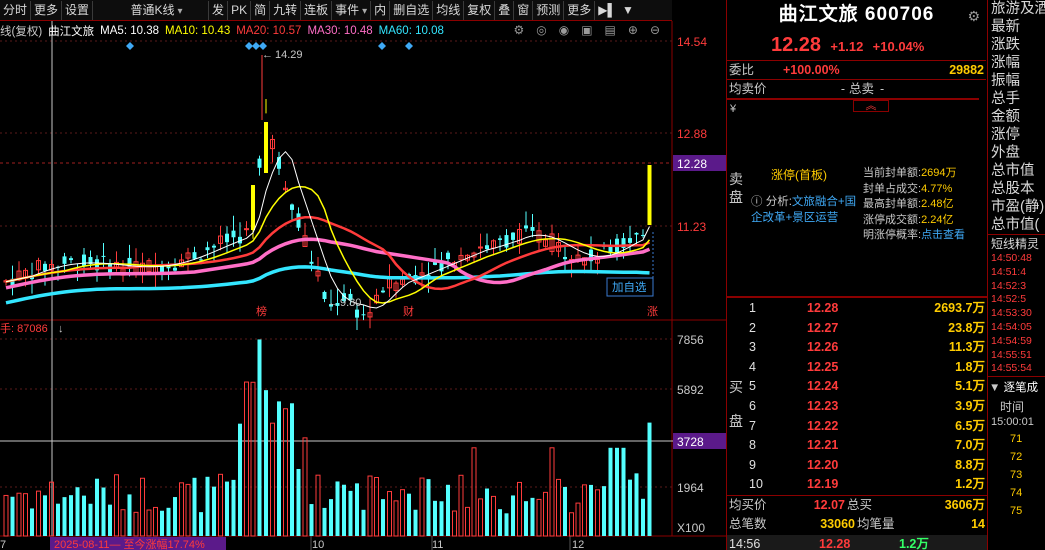 Image resolution: width=1045 pixels, height=550 pixels. I want to click on bid-row: 9 12.20 8.8万, so click(868, 466).